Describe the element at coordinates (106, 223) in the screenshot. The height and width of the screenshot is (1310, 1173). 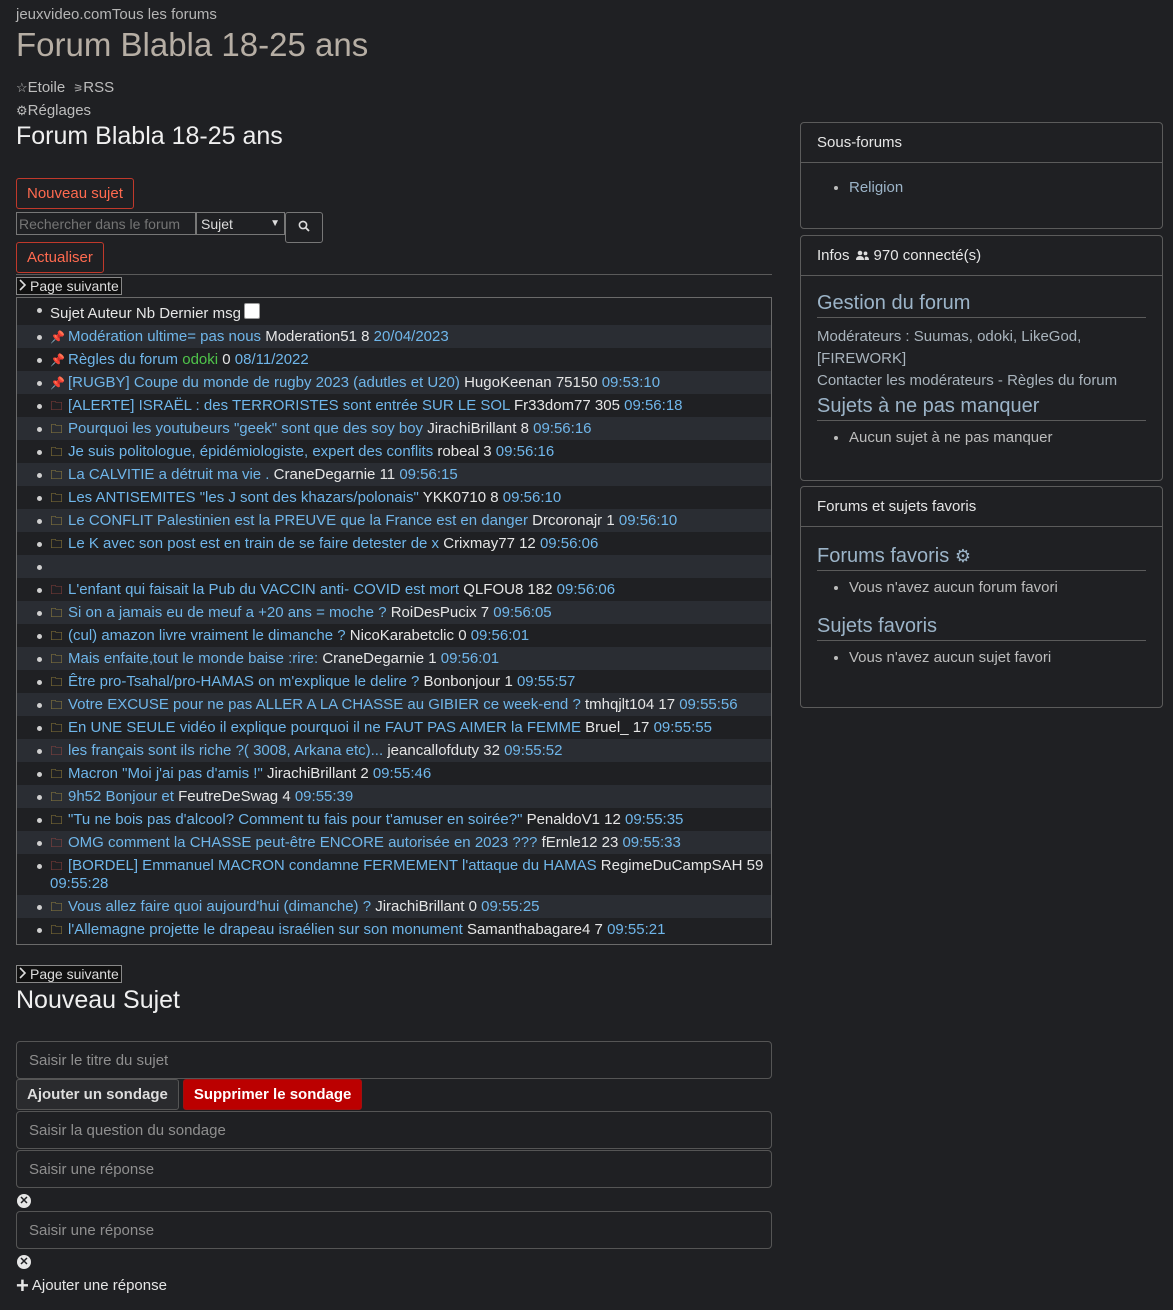
I see `search-input` at that location.